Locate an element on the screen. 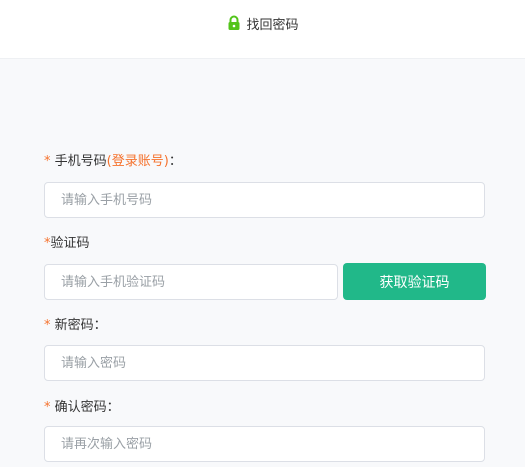  new-password-label-colon: ： is located at coordinates (100, 325).